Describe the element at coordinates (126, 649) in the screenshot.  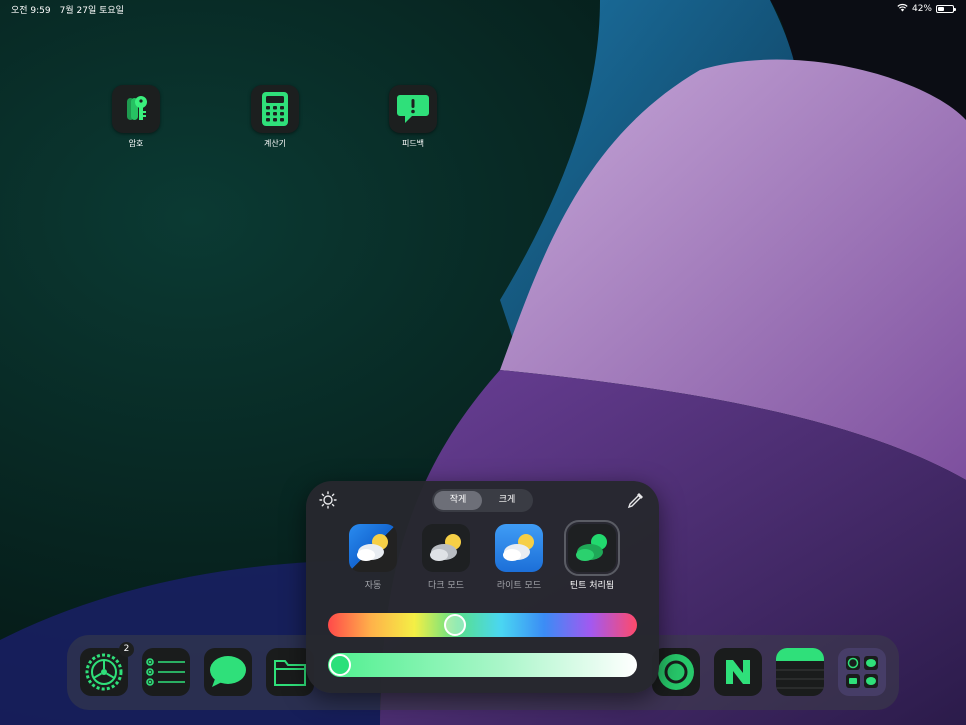
I see `settings-badge: 2` at that location.